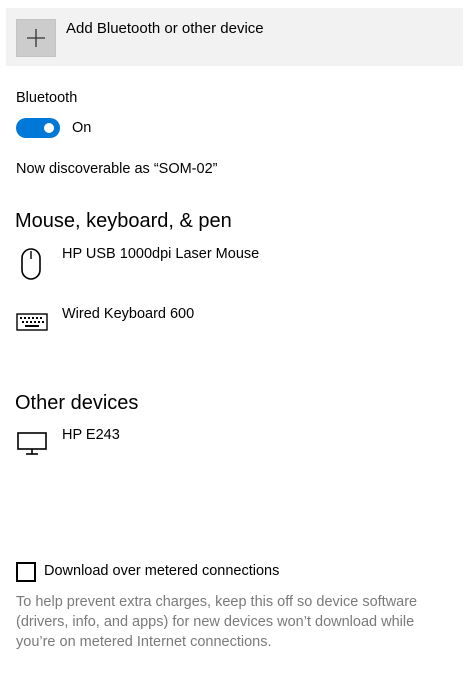 This screenshot has height=699, width=471. I want to click on bluetooth-toggle, so click(38, 128).